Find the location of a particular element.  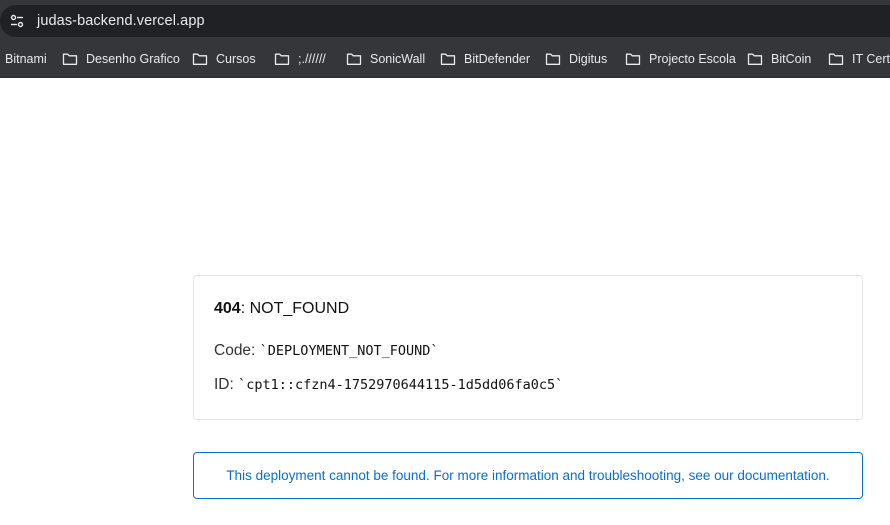

error-id-label: ID: is located at coordinates (226, 384).